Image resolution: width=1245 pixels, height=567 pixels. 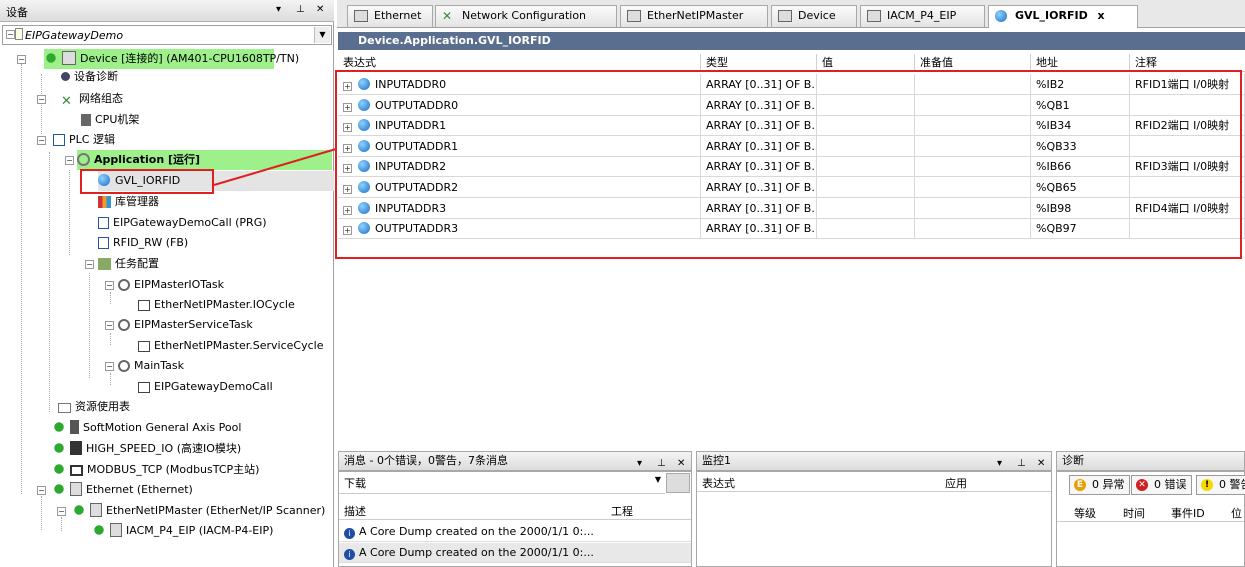 I want to click on tab-network-configuration: ✕ Network Configuration, so click(x=526, y=16).